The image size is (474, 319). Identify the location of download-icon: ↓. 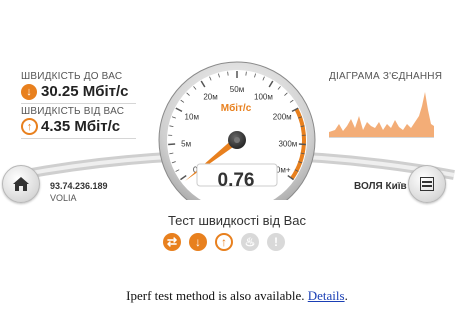
(198, 242).